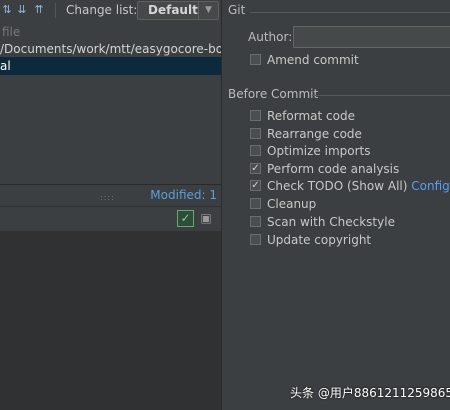 The height and width of the screenshot is (410, 450). I want to click on configure-link: Configure, so click(430, 186).